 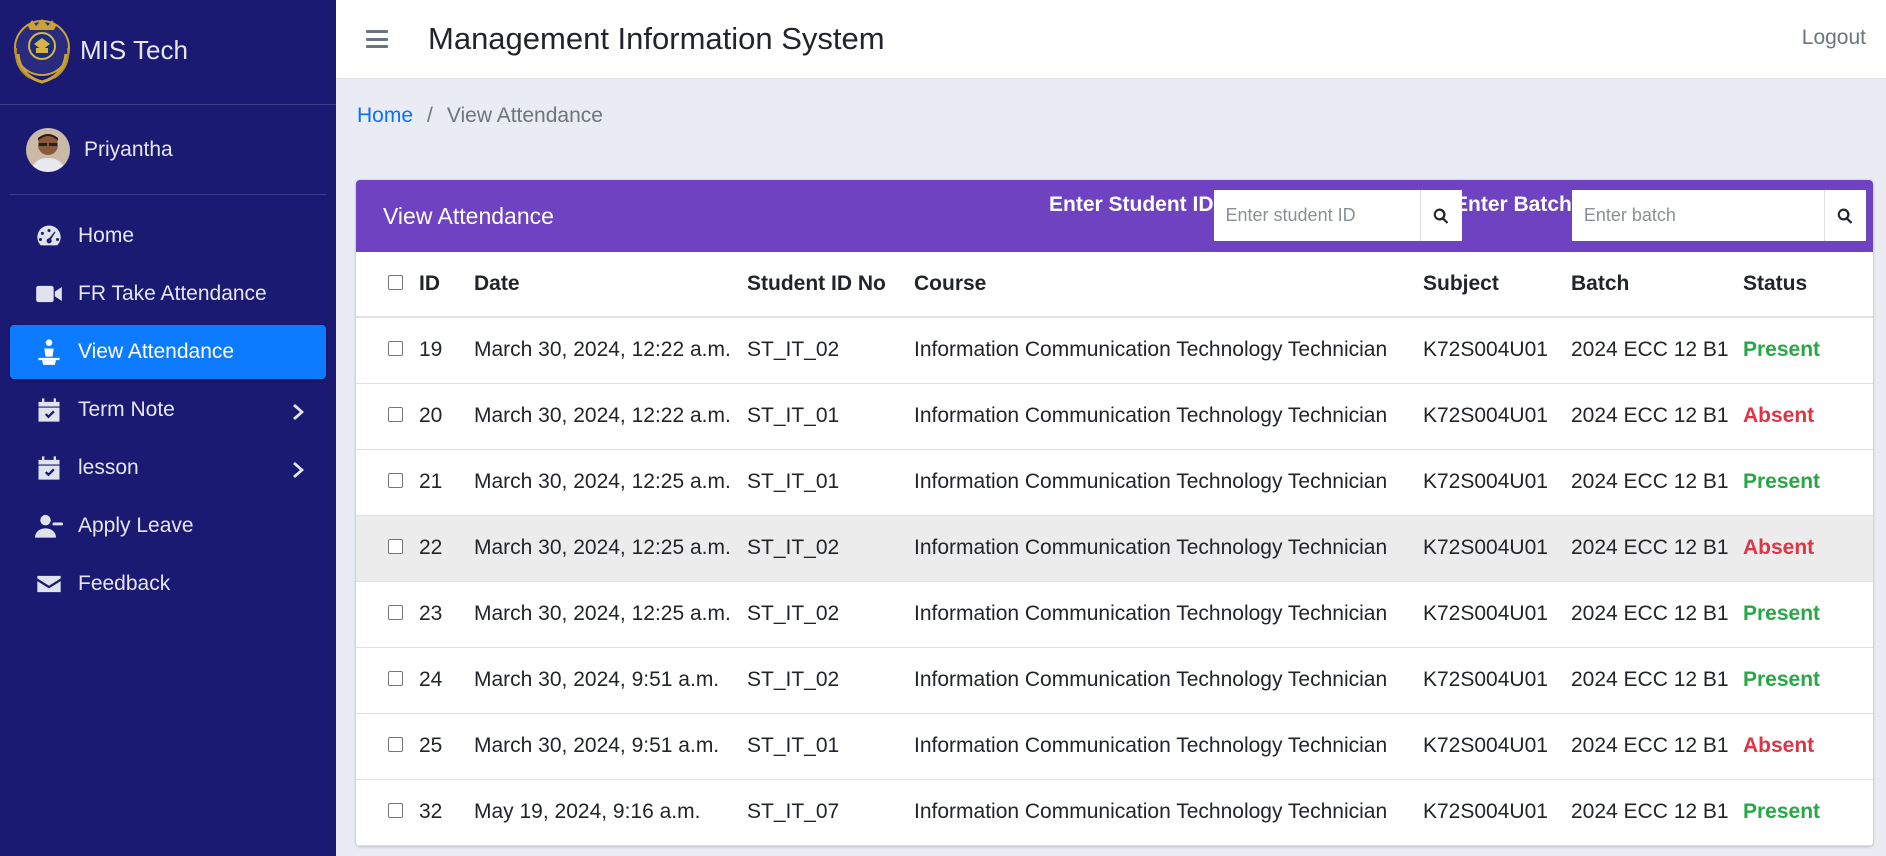 I want to click on cell-id: 25, so click(x=446, y=746).